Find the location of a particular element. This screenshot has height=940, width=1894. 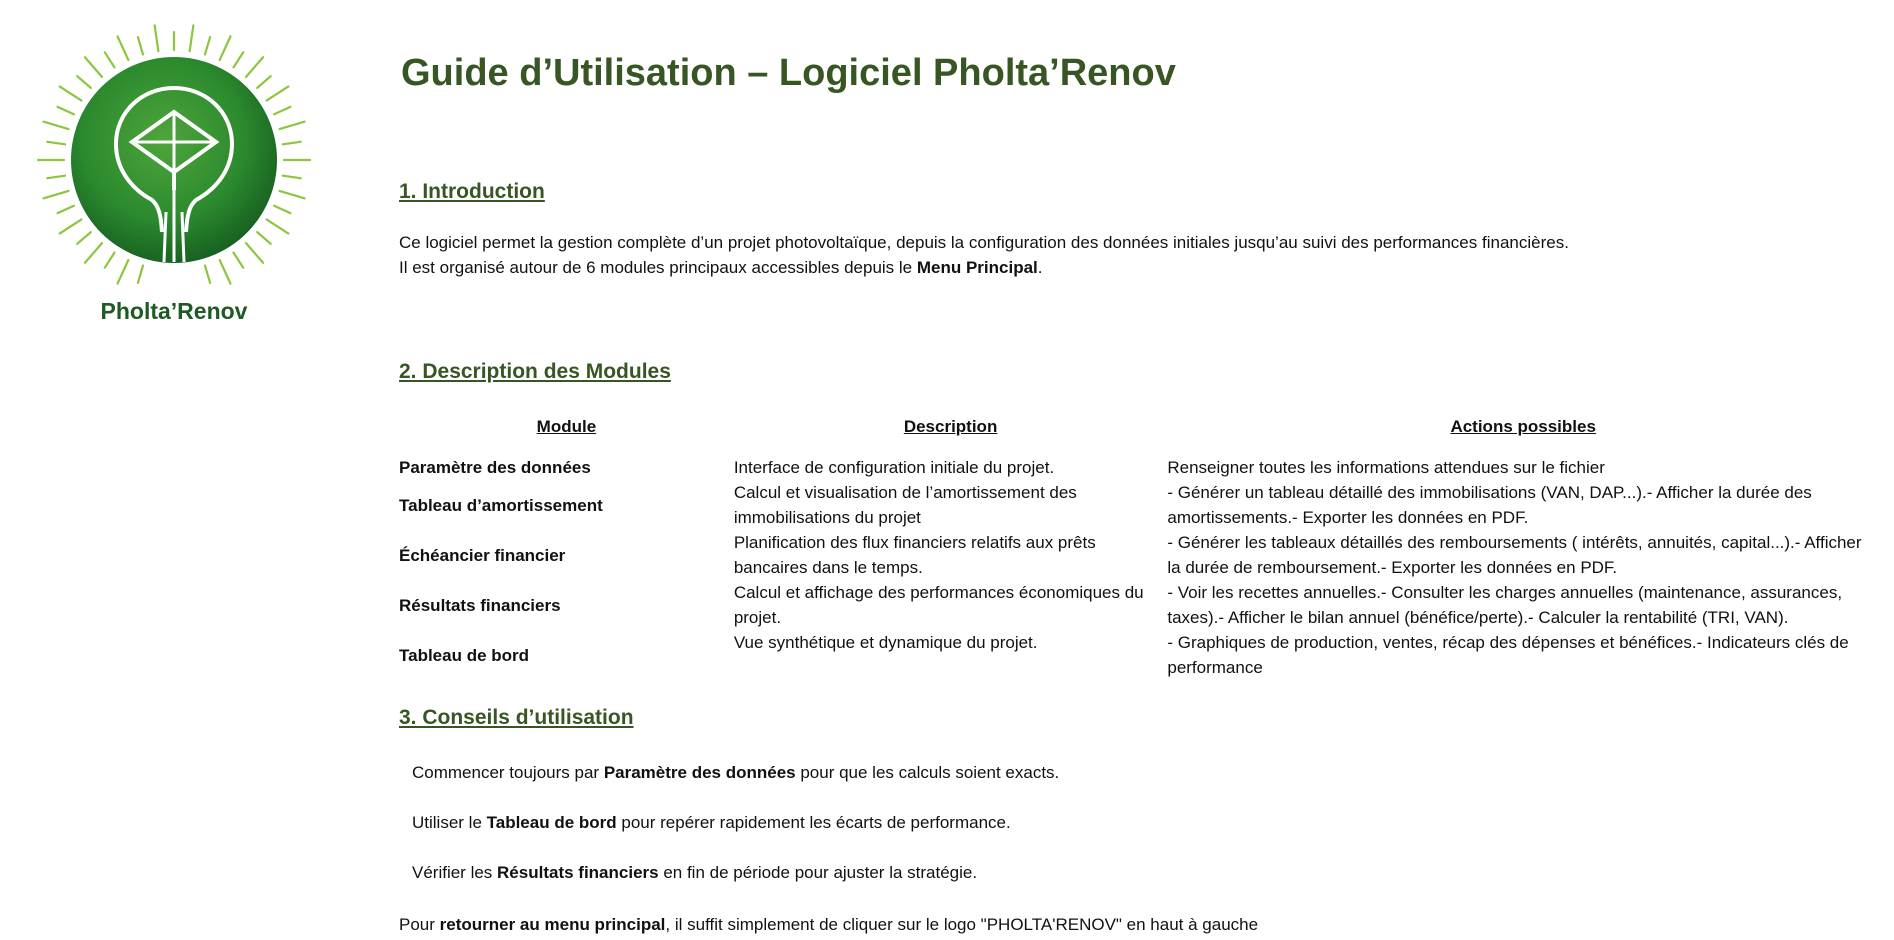

module-name: Échéancier financier is located at coordinates (482, 555).